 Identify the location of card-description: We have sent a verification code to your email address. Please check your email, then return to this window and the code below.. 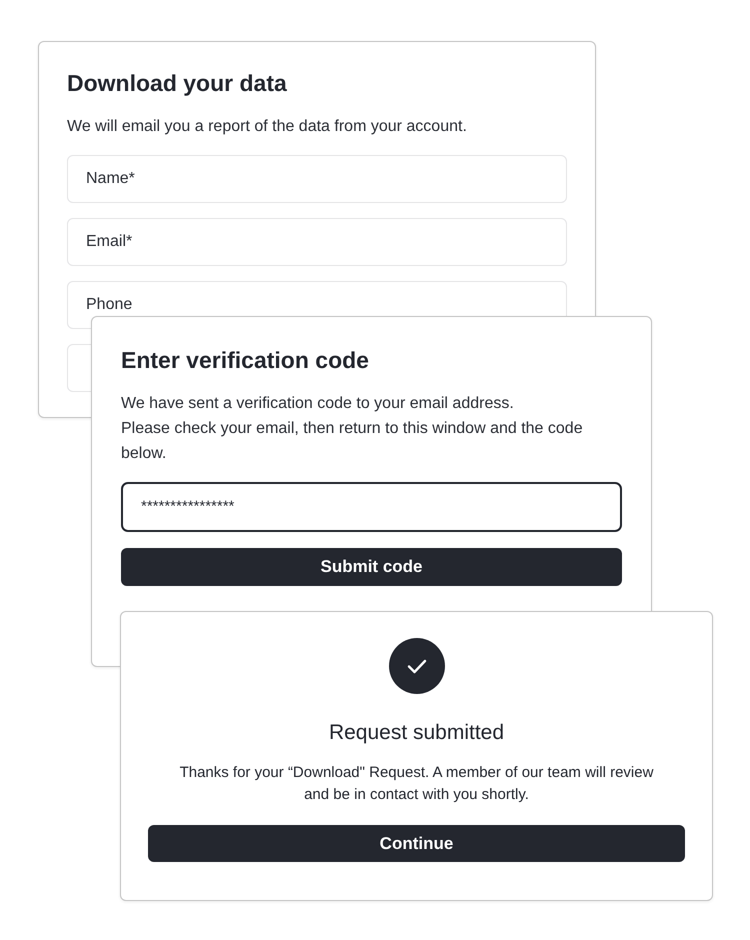
(352, 429).